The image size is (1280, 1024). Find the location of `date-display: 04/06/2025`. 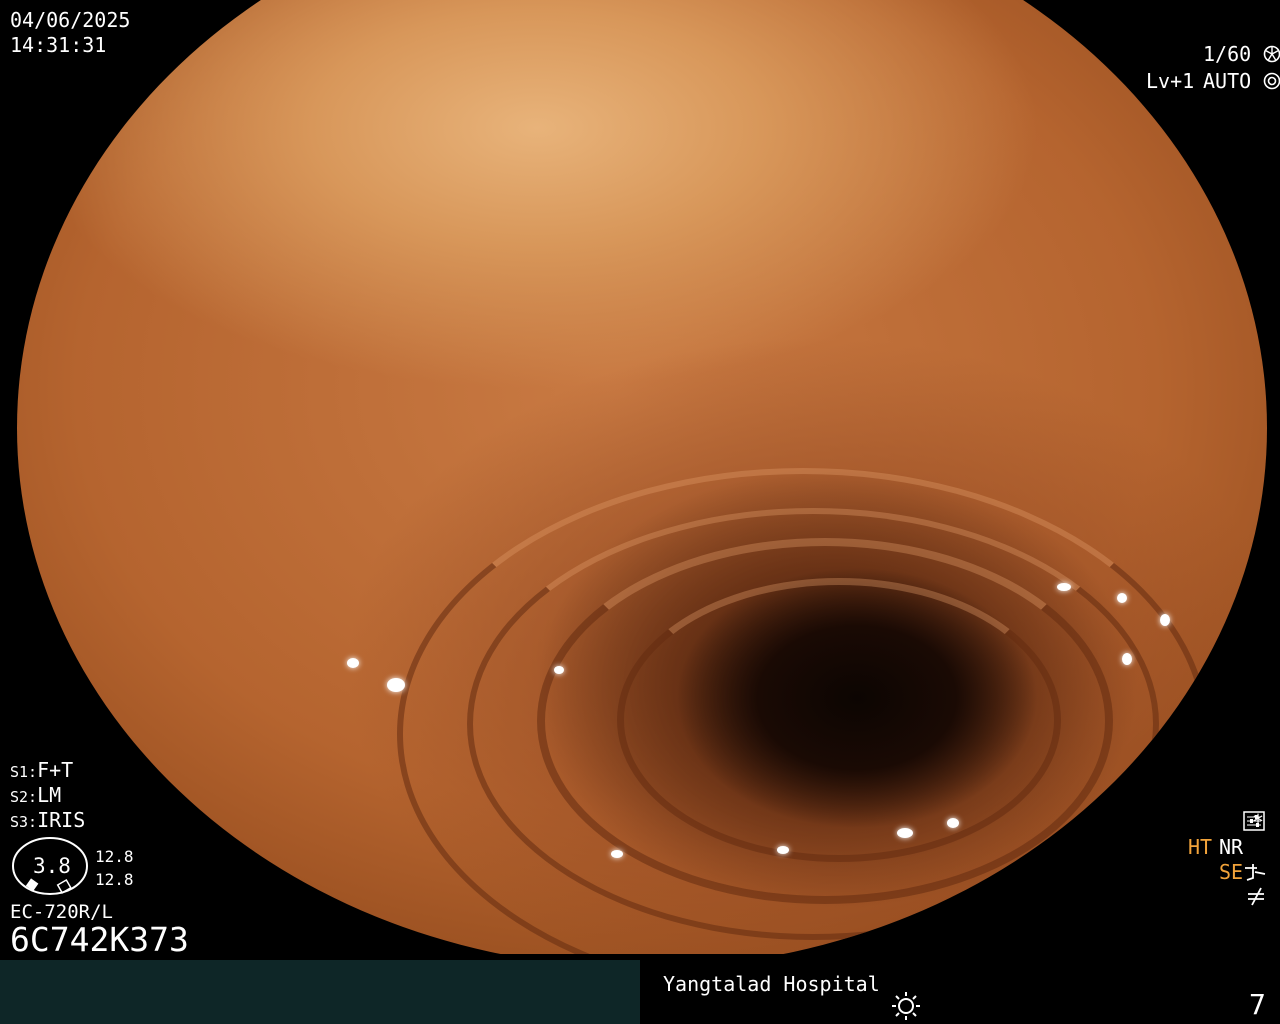

date-display: 04/06/2025 is located at coordinates (70, 20).